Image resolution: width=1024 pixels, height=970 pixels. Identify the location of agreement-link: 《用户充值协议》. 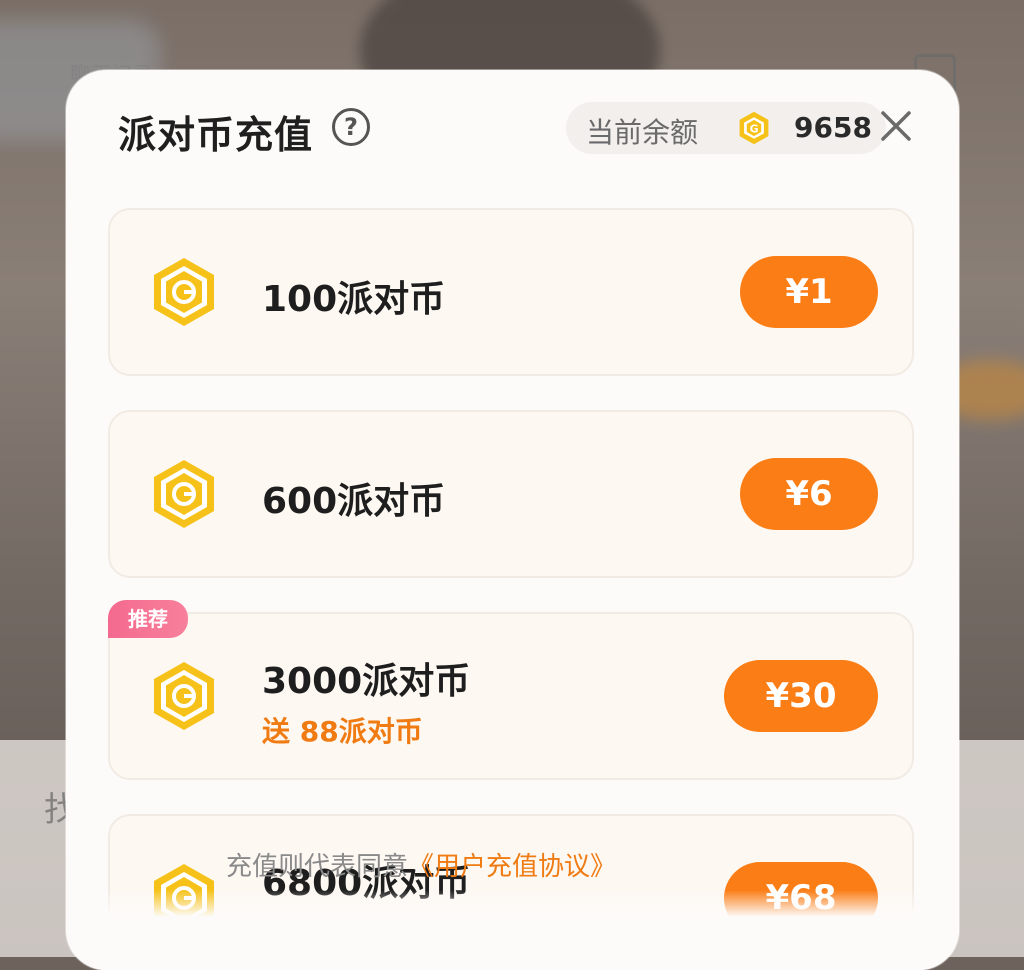
(512, 867).